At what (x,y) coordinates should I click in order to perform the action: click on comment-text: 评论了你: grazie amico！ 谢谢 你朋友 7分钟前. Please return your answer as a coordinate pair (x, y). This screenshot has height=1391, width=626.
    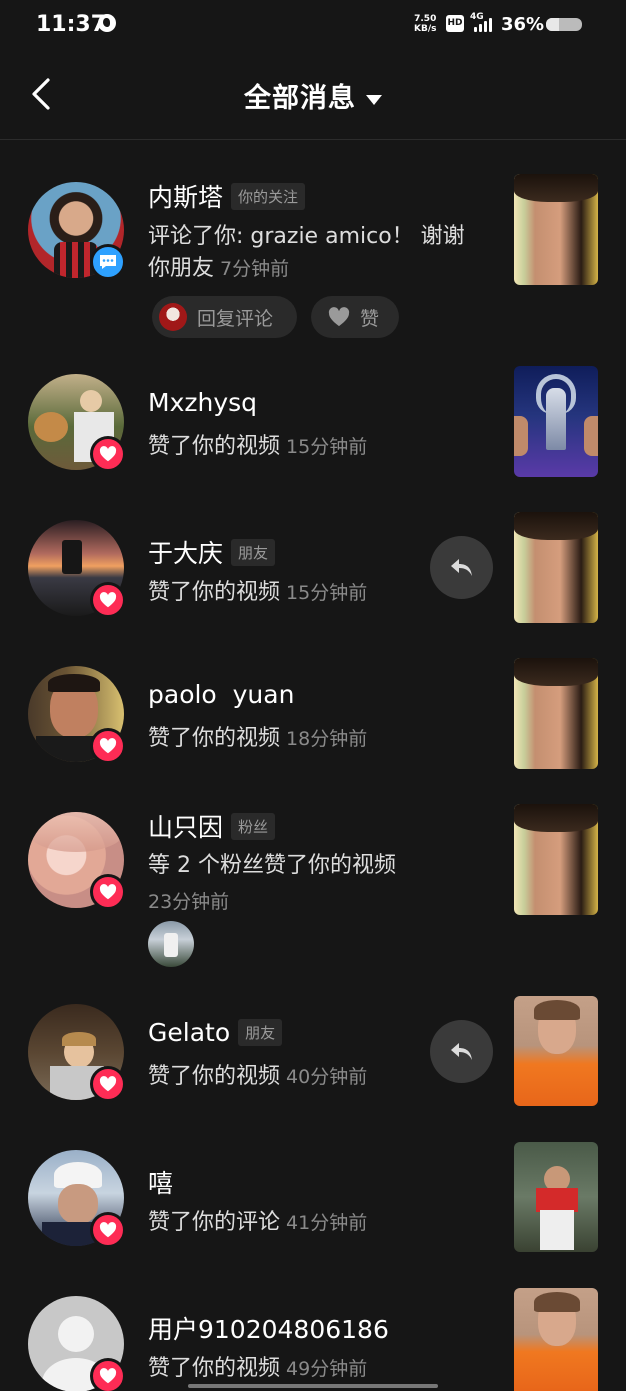
    Looking at the image, I should click on (306, 253).